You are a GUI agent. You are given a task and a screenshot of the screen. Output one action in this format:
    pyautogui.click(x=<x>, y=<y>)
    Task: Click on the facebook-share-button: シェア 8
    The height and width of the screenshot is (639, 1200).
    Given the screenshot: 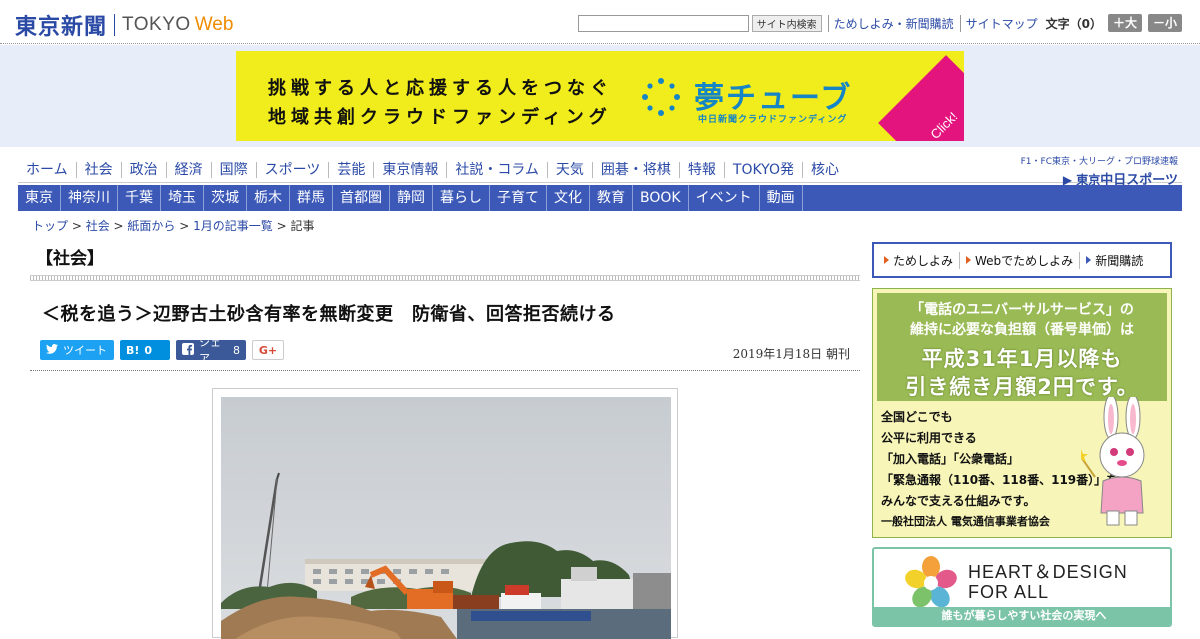 What is the action you would take?
    pyautogui.click(x=211, y=350)
    